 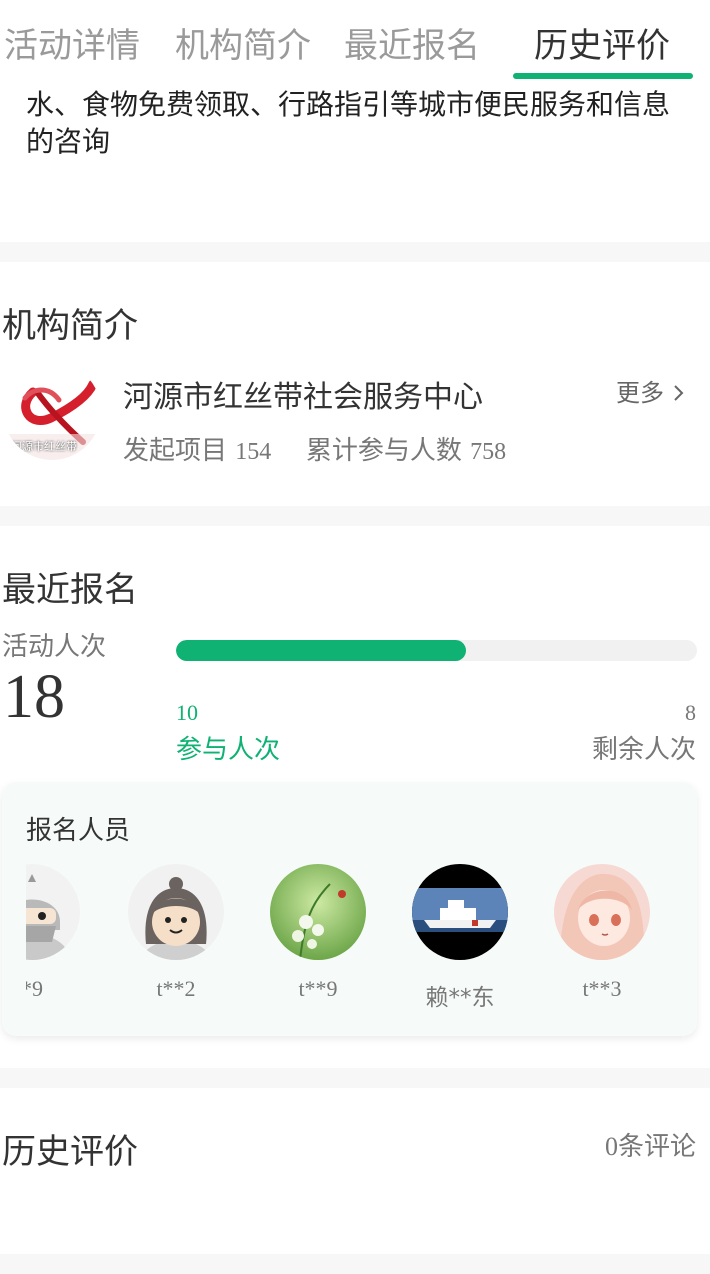 I want to click on reviews-section-title: 历史评价, so click(x=70, y=1152).